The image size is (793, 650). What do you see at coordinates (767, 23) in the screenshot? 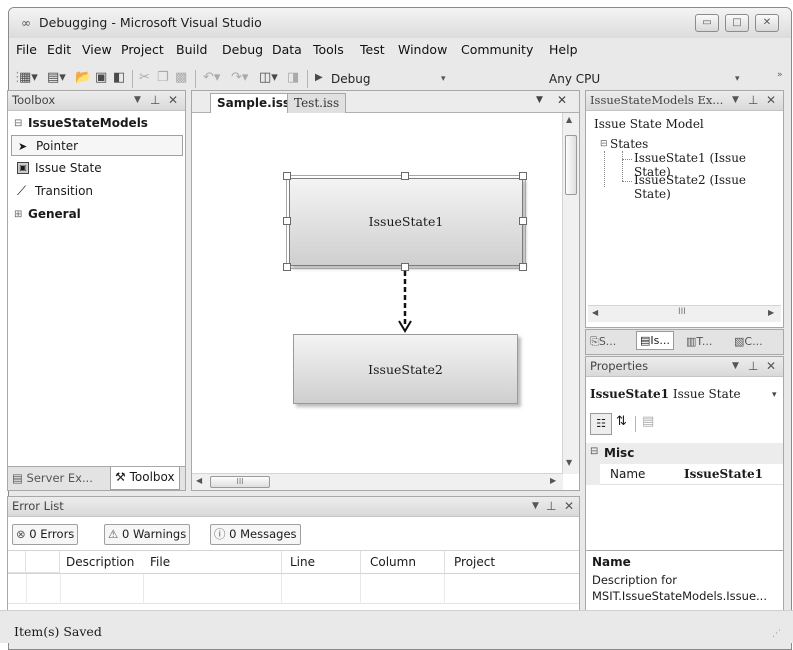
I see `close-button: ✕` at bounding box center [767, 23].